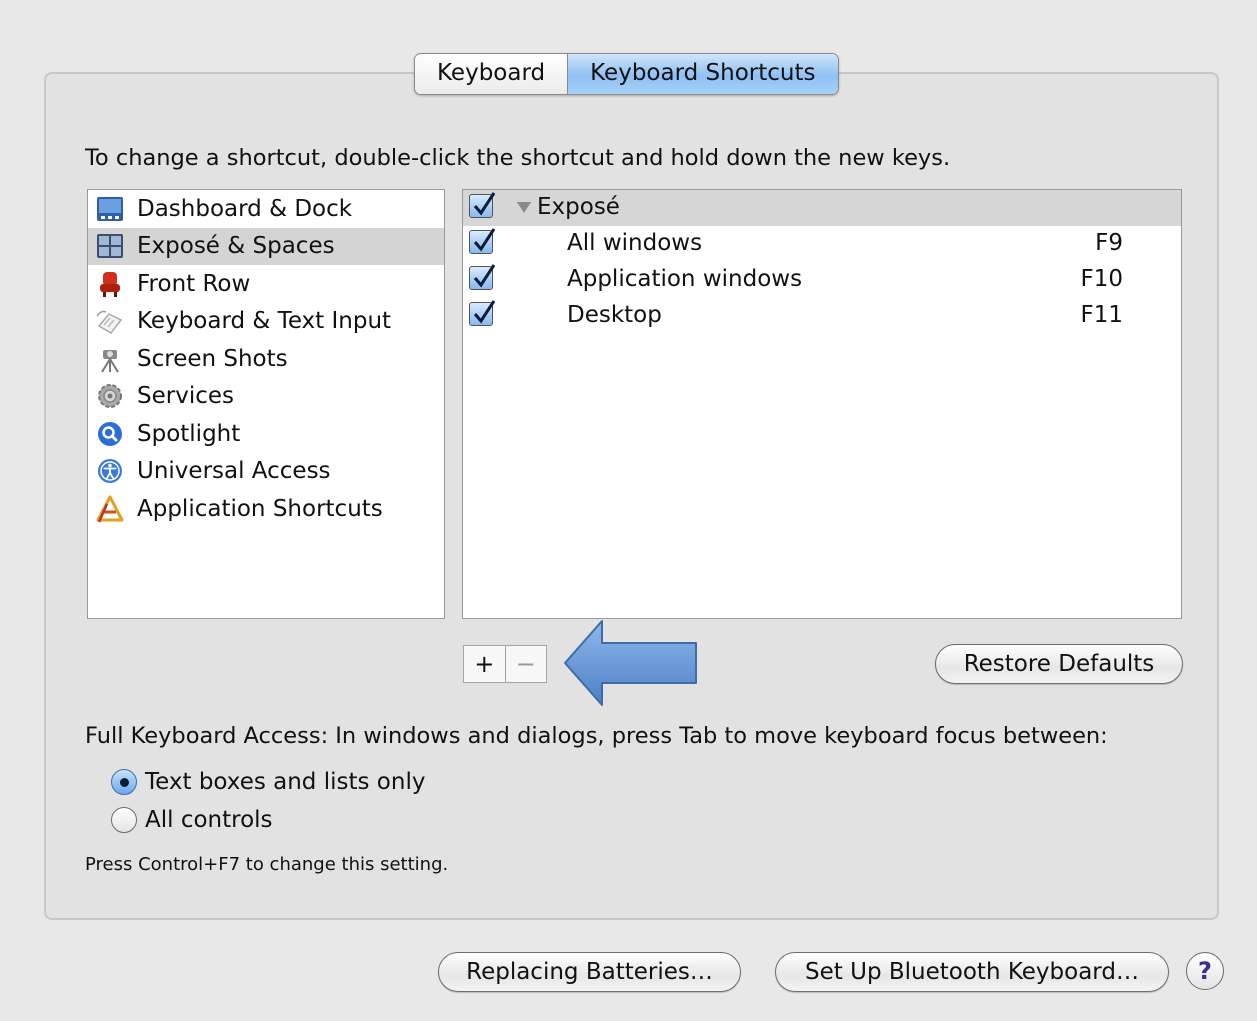 The height and width of the screenshot is (1021, 1257). Describe the element at coordinates (1109, 243) in the screenshot. I see `shortcut-key: F9` at that location.